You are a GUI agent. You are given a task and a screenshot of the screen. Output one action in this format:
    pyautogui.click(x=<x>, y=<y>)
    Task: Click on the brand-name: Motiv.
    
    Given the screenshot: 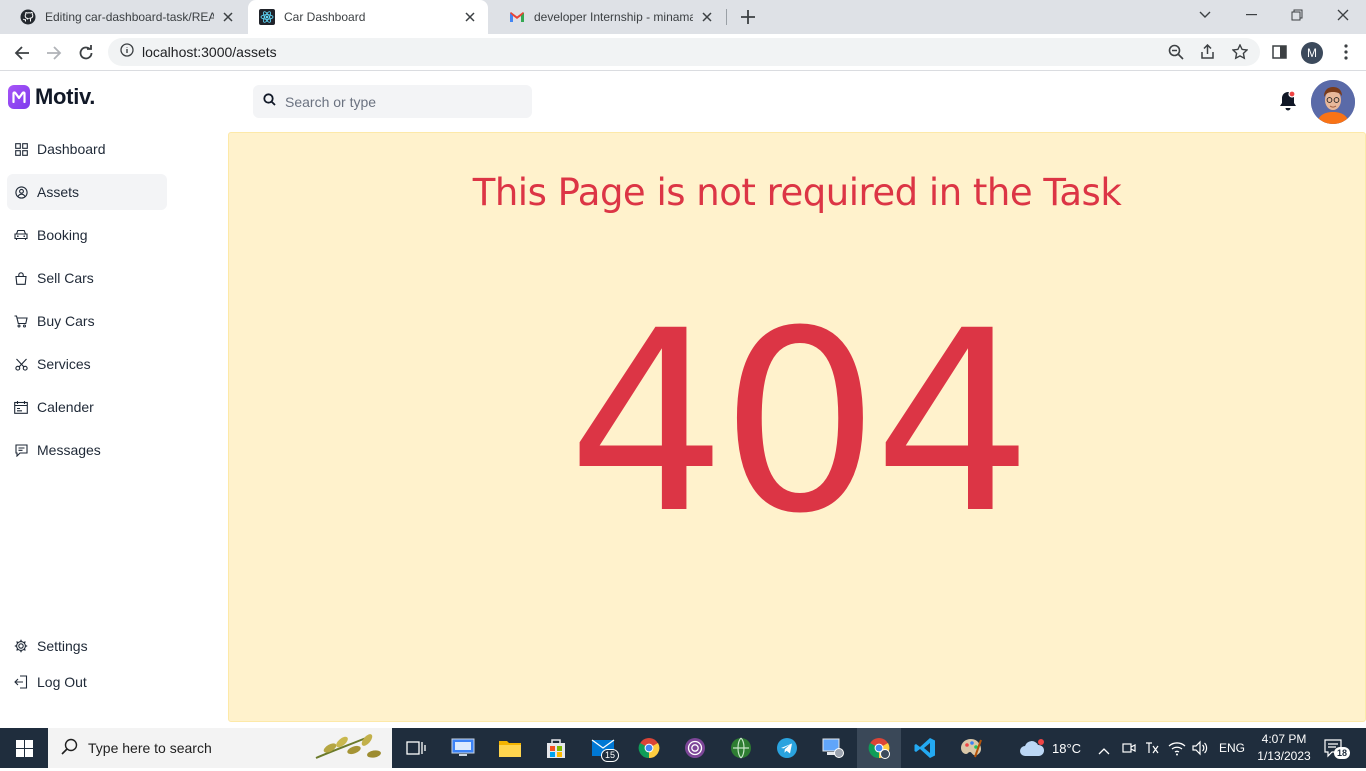 What is the action you would take?
    pyautogui.click(x=65, y=96)
    